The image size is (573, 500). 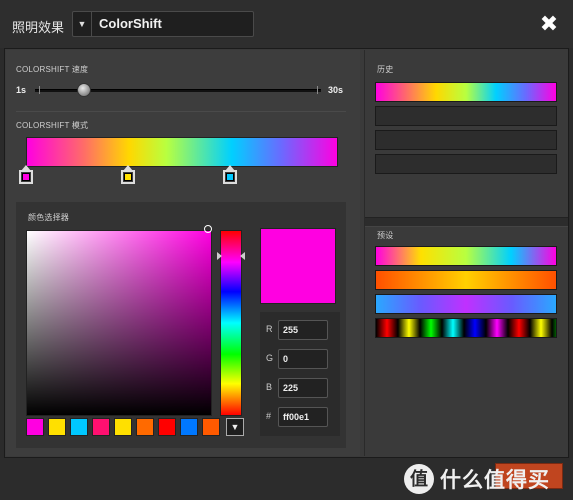 I want to click on colorshift-gradient-bar, so click(x=182, y=152).